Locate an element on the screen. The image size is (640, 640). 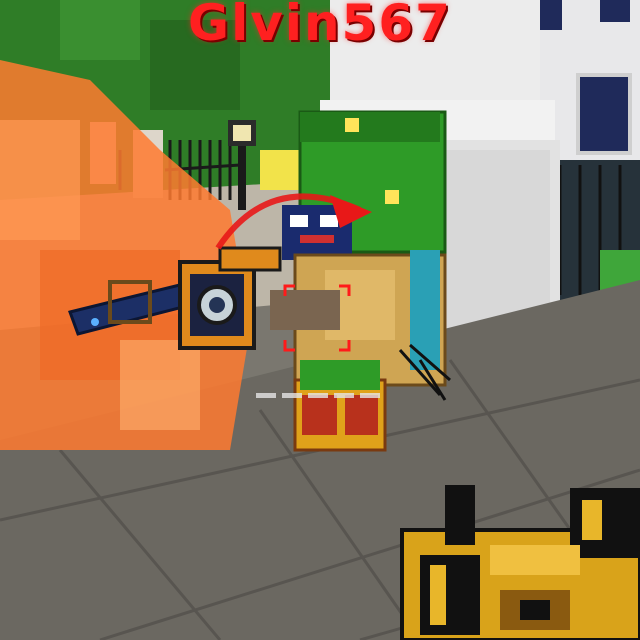
building-window is located at coordinates (604, 114).